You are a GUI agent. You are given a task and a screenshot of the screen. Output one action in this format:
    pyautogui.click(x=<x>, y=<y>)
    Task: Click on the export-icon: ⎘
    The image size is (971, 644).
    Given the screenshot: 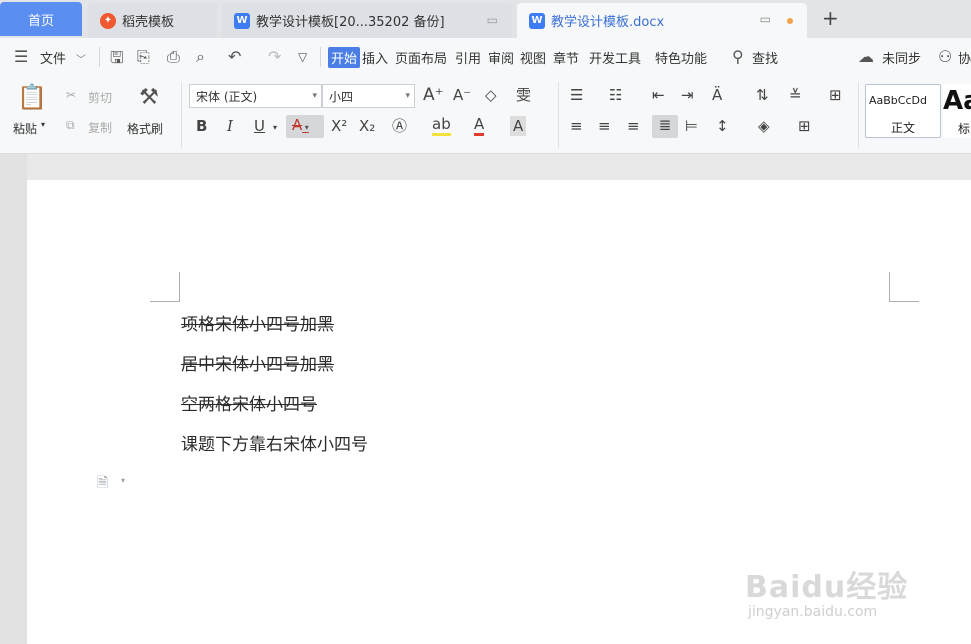 What is the action you would take?
    pyautogui.click(x=143, y=57)
    